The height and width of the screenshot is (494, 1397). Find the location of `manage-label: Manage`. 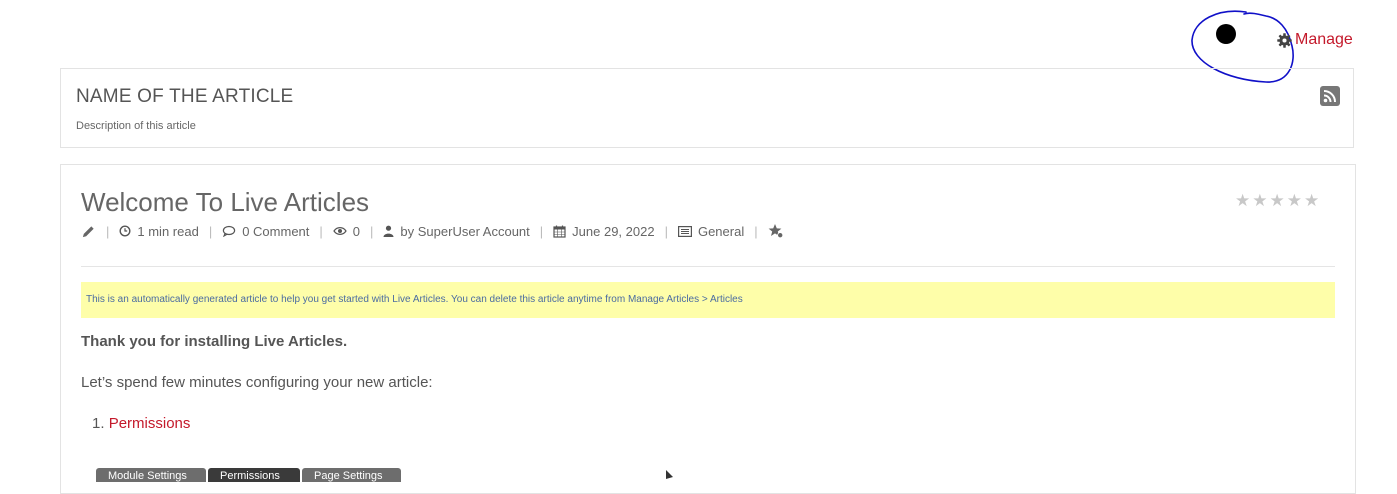

manage-label: Manage is located at coordinates (1324, 39).